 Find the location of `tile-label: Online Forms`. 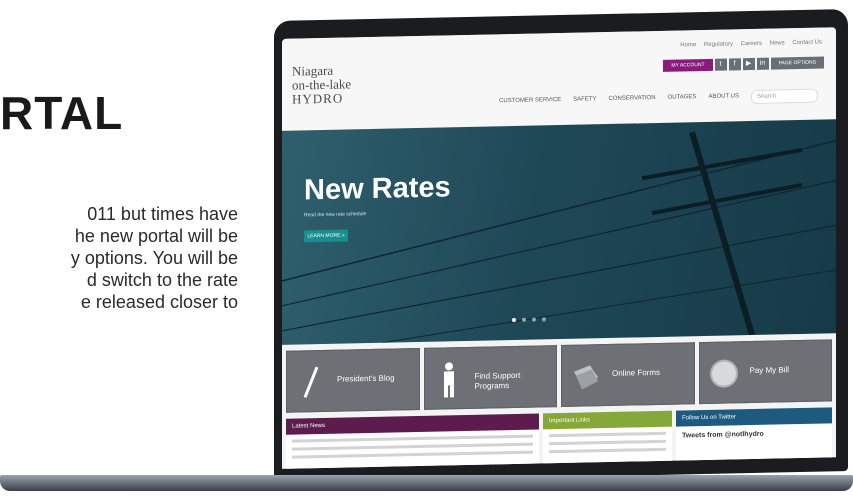

tile-label: Online Forms is located at coordinates (636, 372).